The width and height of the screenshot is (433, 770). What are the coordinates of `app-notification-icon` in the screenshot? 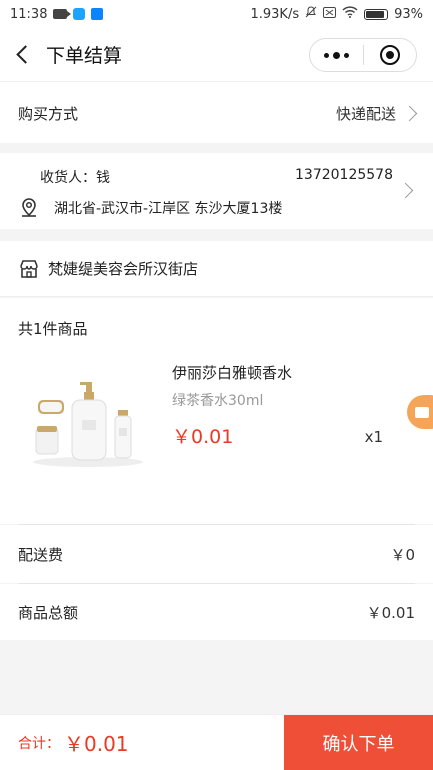 It's located at (79, 14).